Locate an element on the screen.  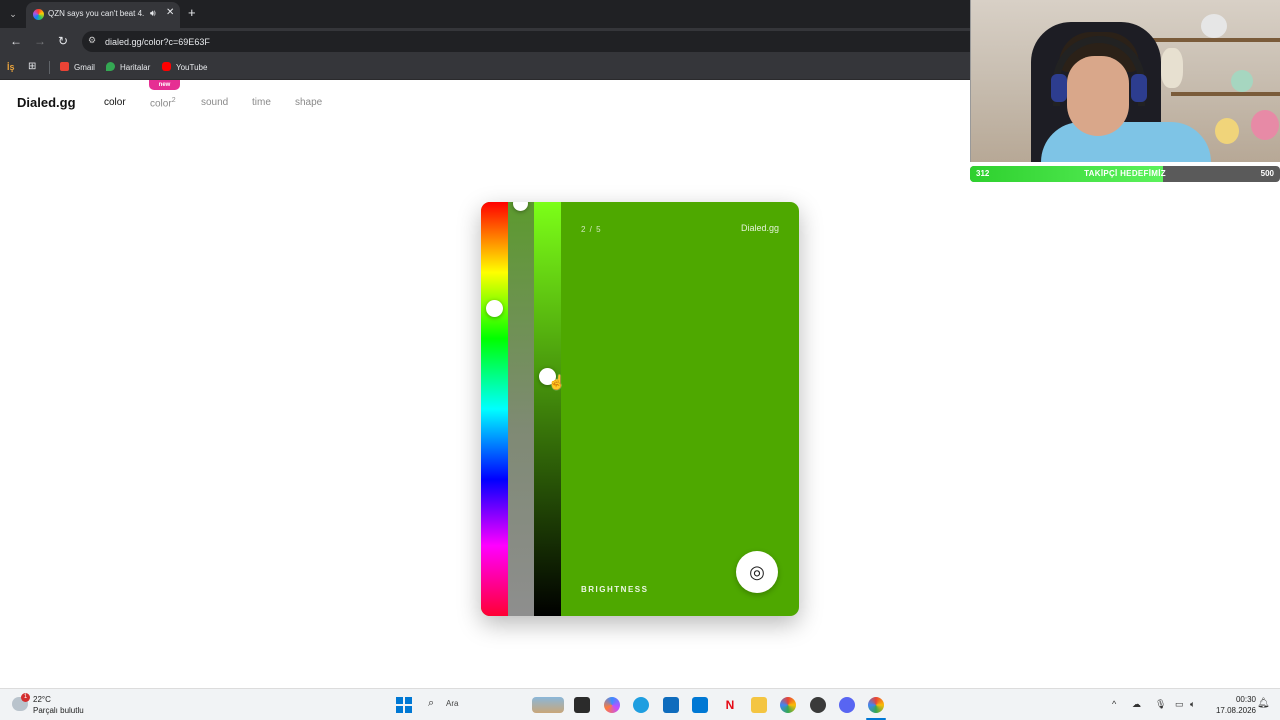
back-arrow-icon: ← is located at coordinates (16, 41).